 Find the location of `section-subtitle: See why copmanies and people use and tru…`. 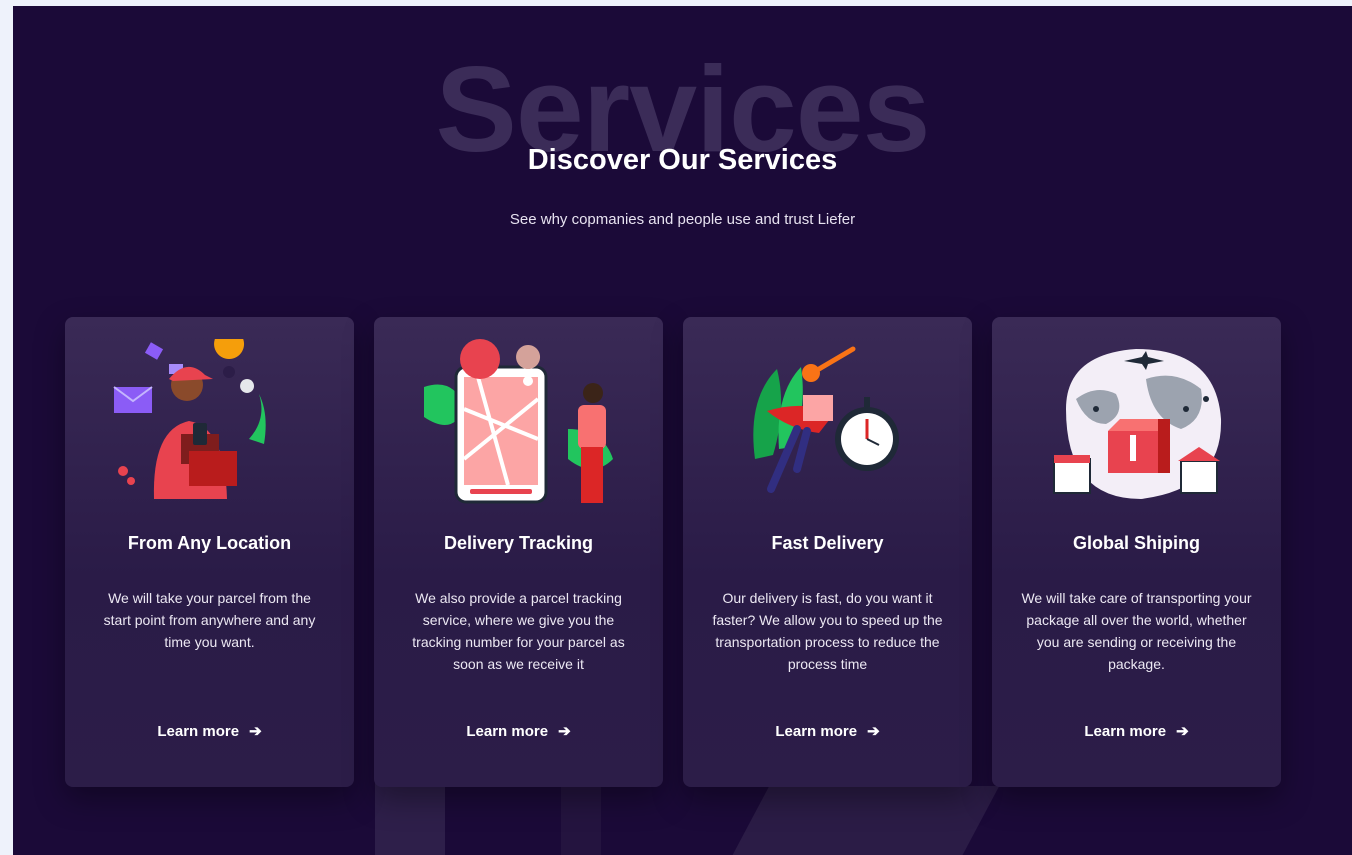

section-subtitle: See why copmanies and people use and tru… is located at coordinates (682, 219).